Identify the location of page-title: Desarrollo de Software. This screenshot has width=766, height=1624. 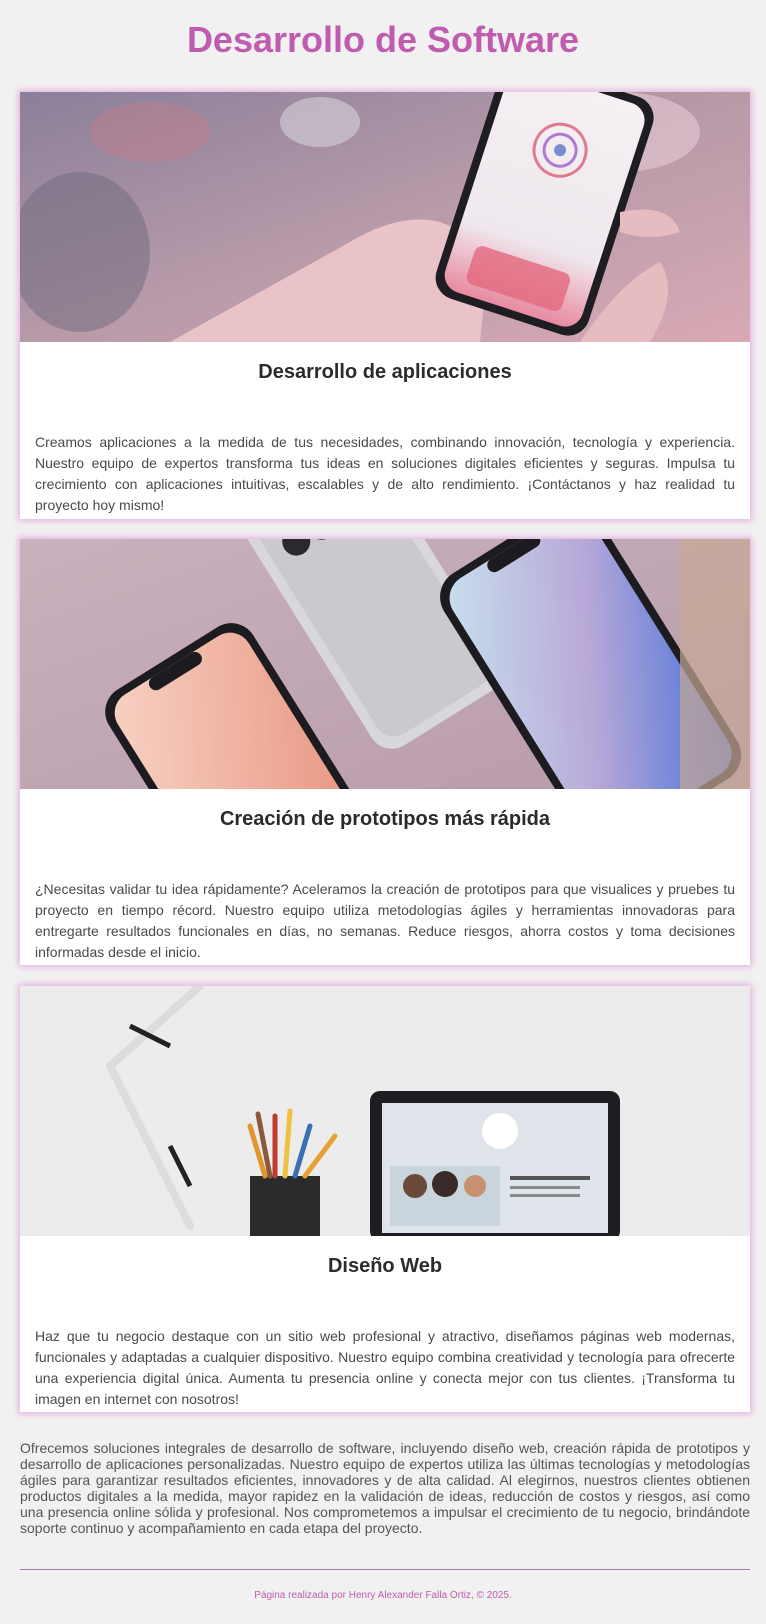
(383, 39).